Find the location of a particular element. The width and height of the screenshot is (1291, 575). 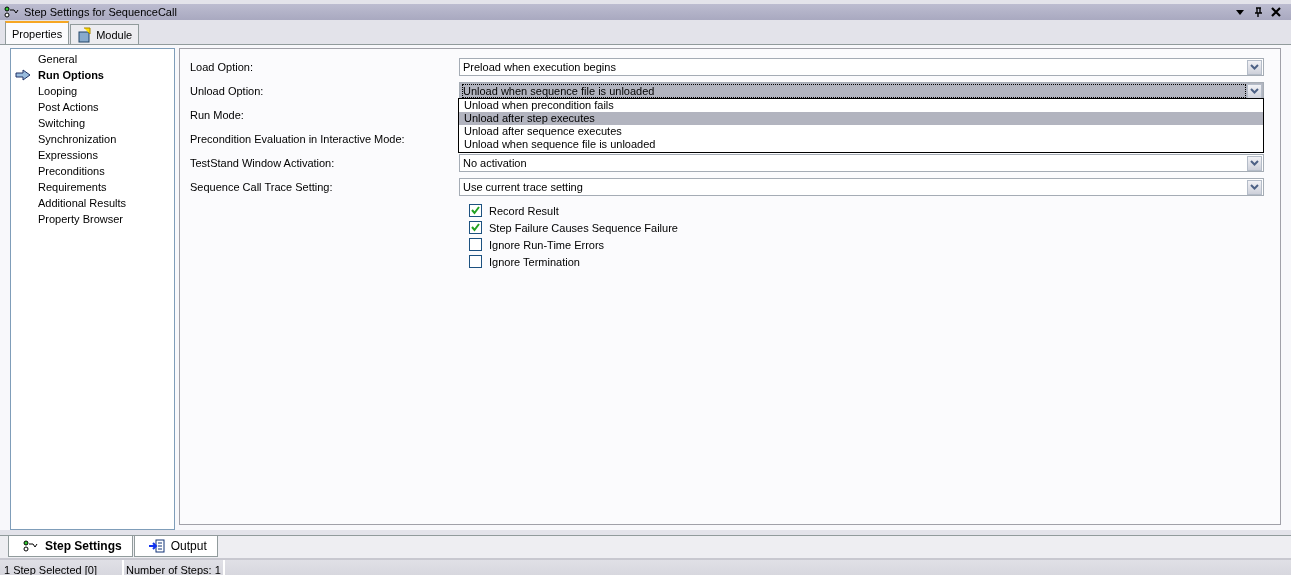

dropdown-field: Preload when execution begins is located at coordinates (861, 67).